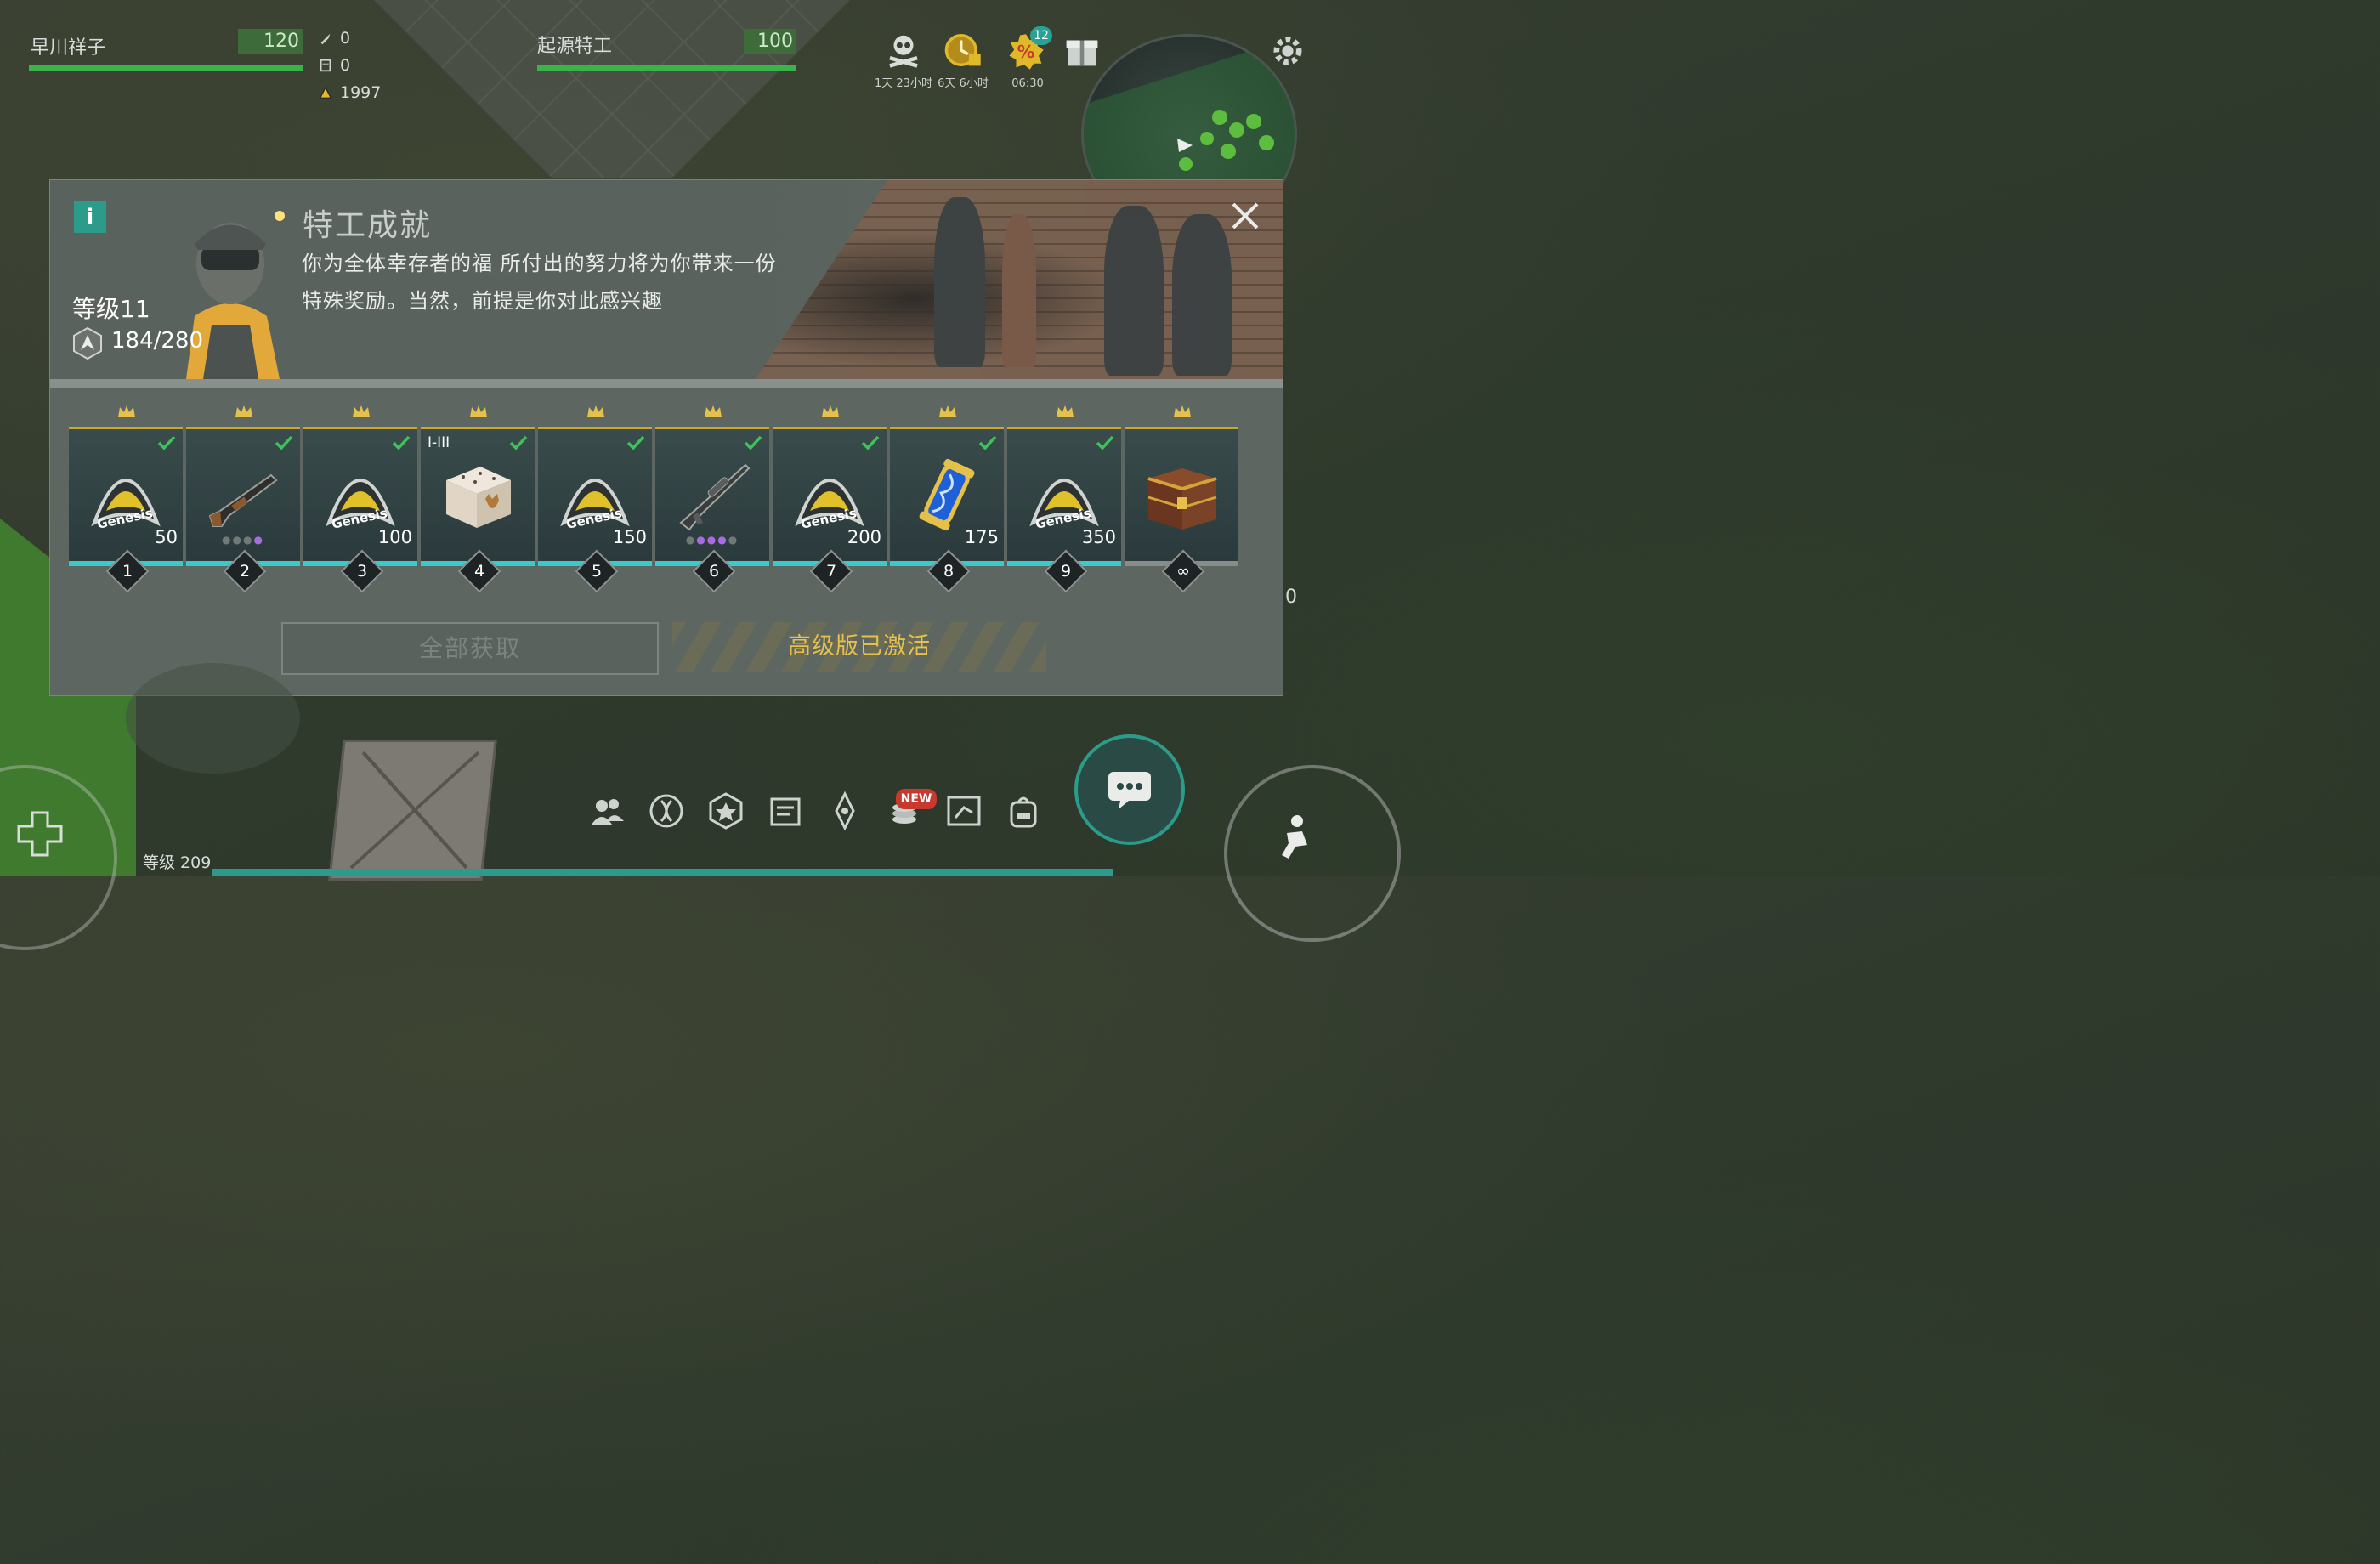  What do you see at coordinates (362, 571) in the screenshot?
I see `reward-number: 3` at bounding box center [362, 571].